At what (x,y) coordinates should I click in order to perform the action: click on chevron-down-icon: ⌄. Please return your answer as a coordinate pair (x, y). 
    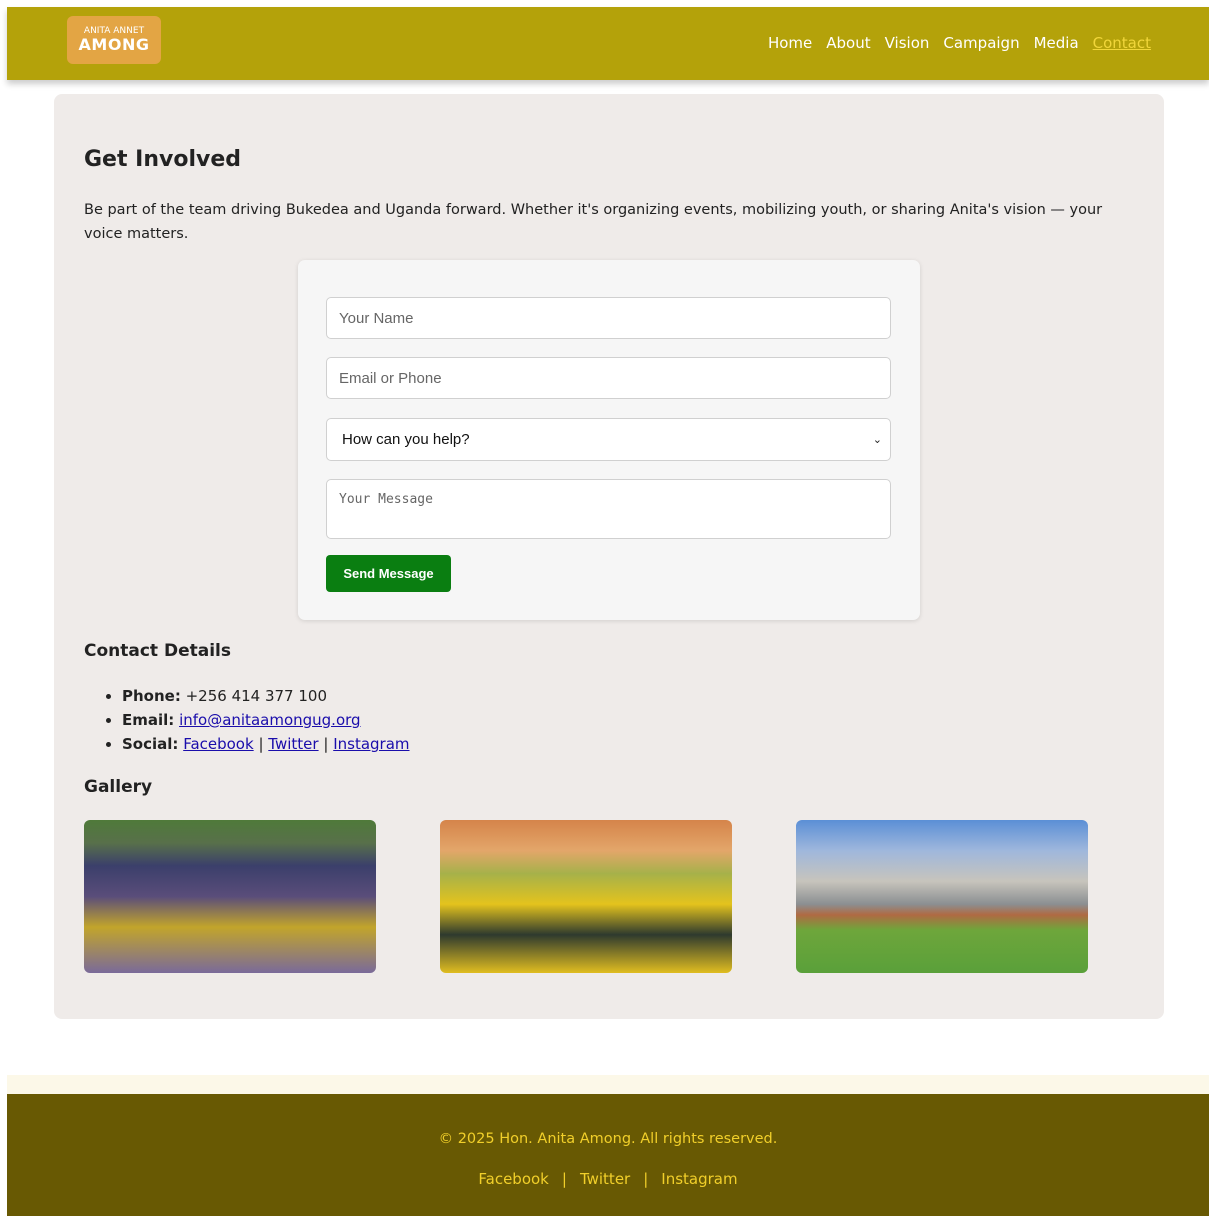
    Looking at the image, I should click on (877, 440).